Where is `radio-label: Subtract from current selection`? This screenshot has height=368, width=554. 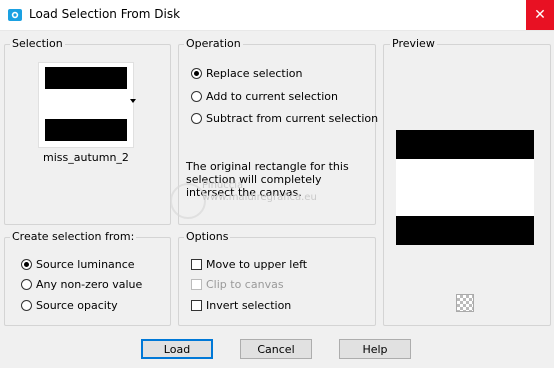
radio-label: Subtract from current selection is located at coordinates (292, 118).